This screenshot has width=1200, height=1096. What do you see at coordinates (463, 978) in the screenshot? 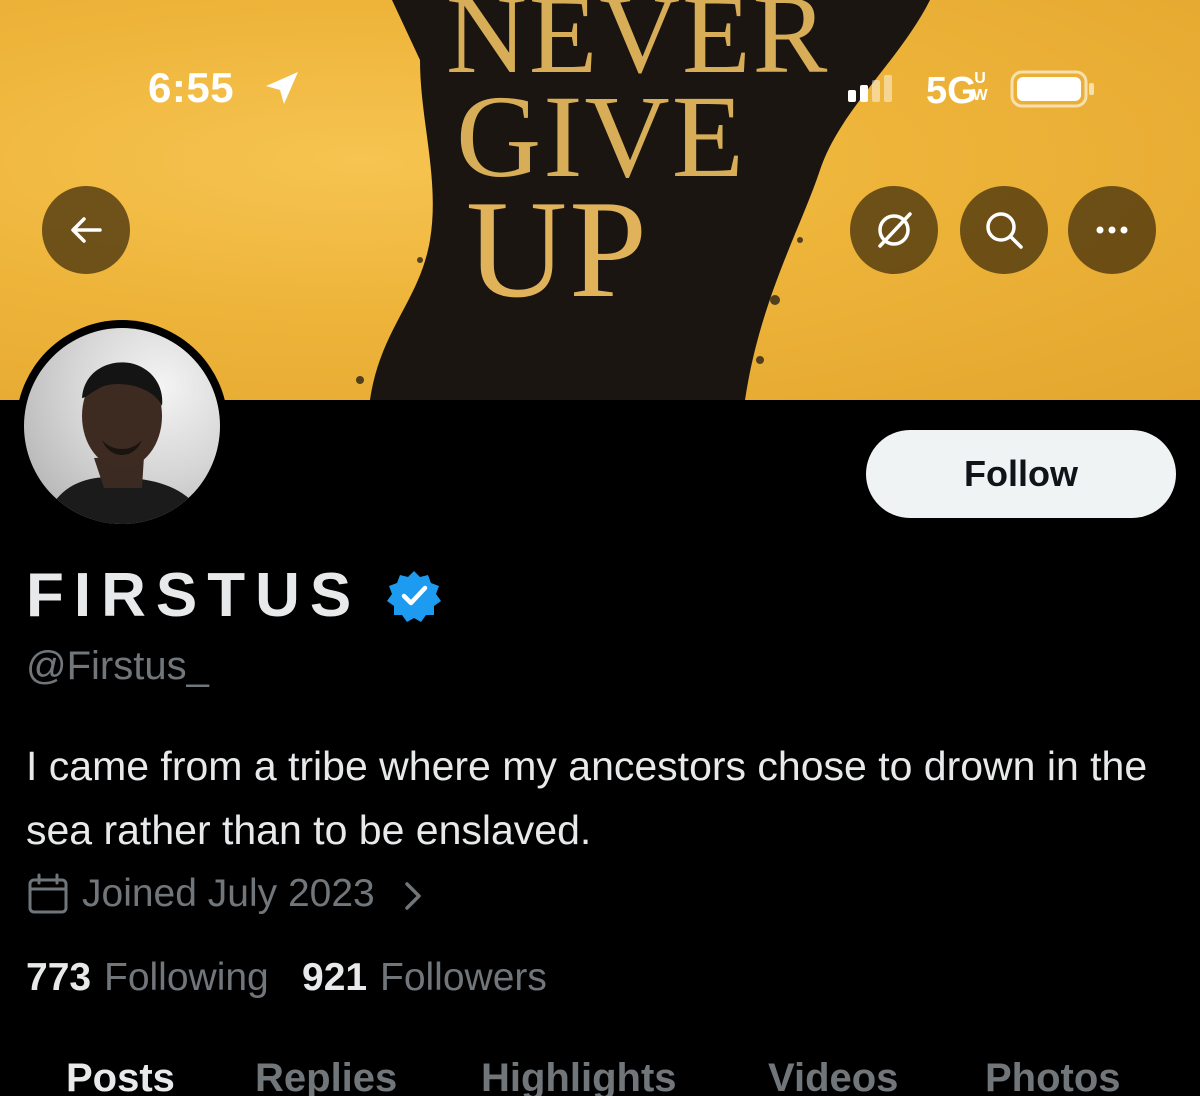
I see `followers-label: Followers` at bounding box center [463, 978].